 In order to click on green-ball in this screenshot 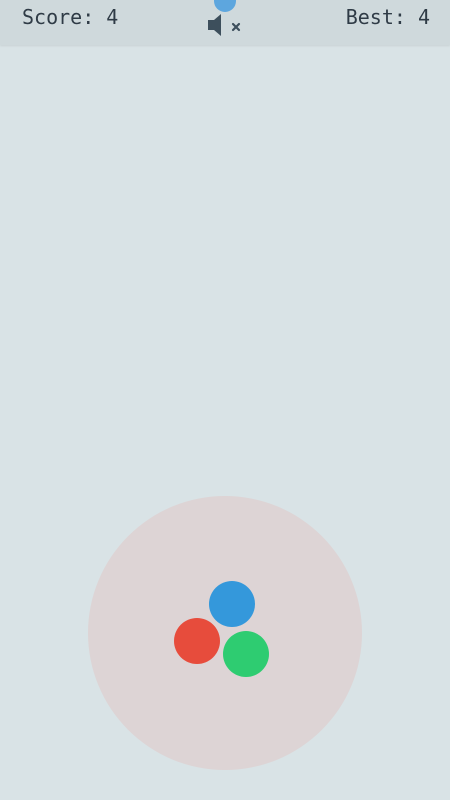, I will do `click(246, 654)`.